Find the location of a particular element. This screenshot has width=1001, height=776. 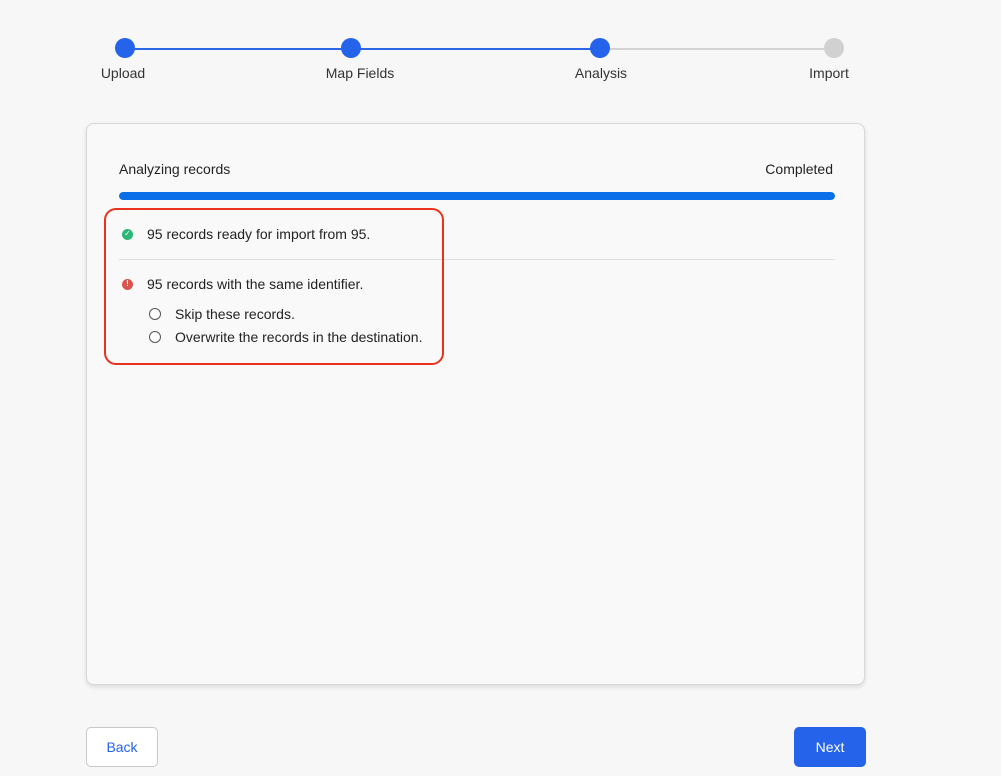

progress-bar-fill is located at coordinates (477, 196).